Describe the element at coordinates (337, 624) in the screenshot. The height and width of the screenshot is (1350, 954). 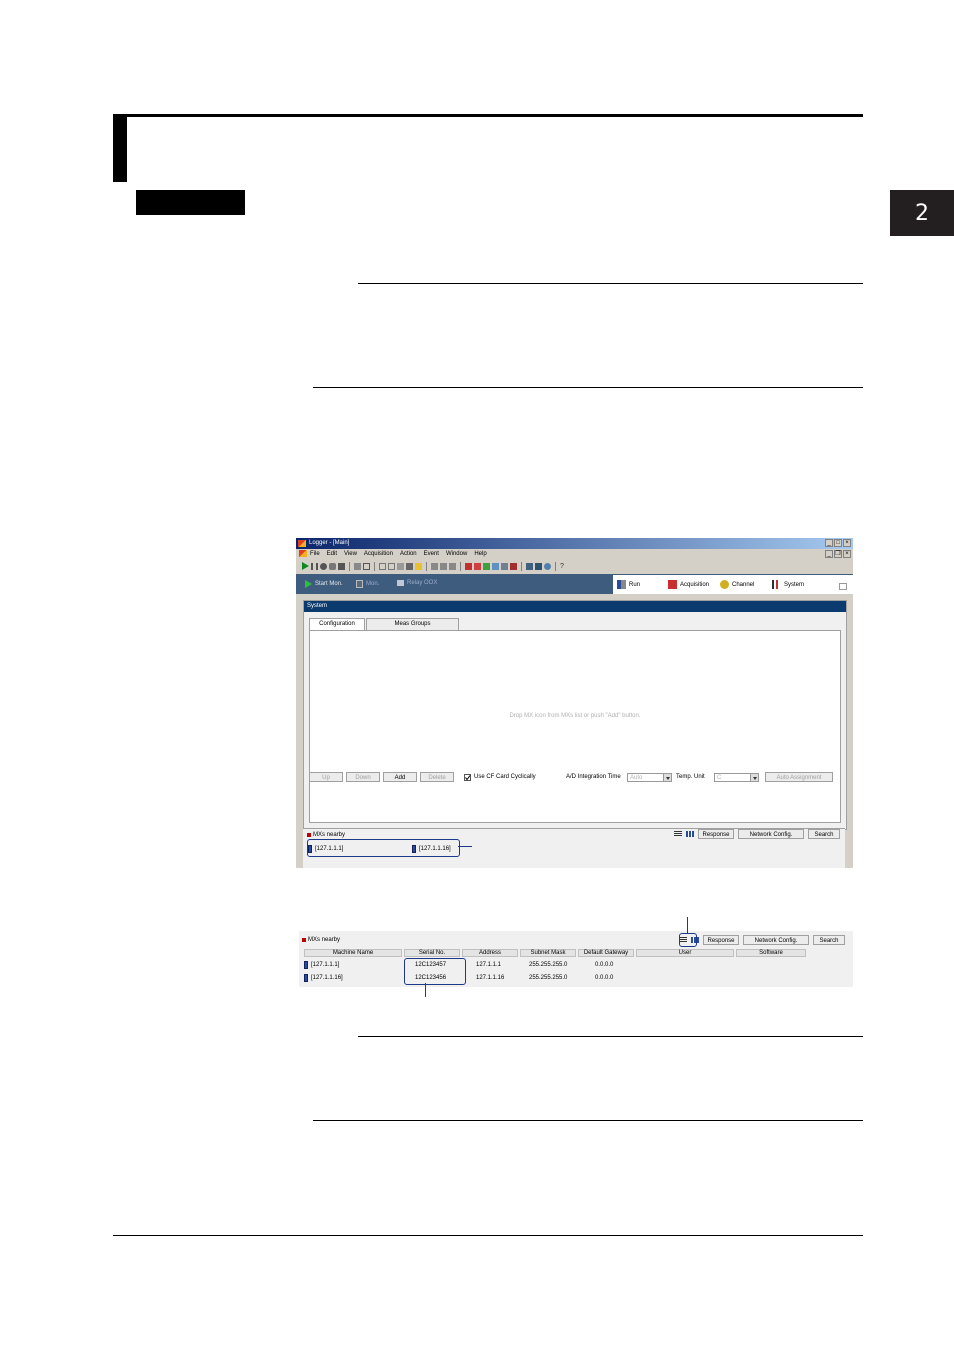
I see `tab-configuration: Configuration` at that location.